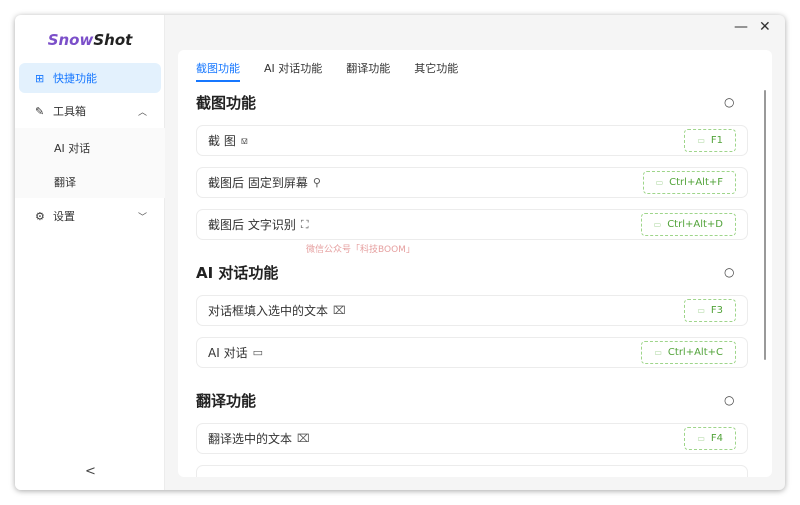 The height and width of the screenshot is (505, 800). I want to click on sidebar-item-shortcuts: ⊞ 快捷功能, so click(90, 78).